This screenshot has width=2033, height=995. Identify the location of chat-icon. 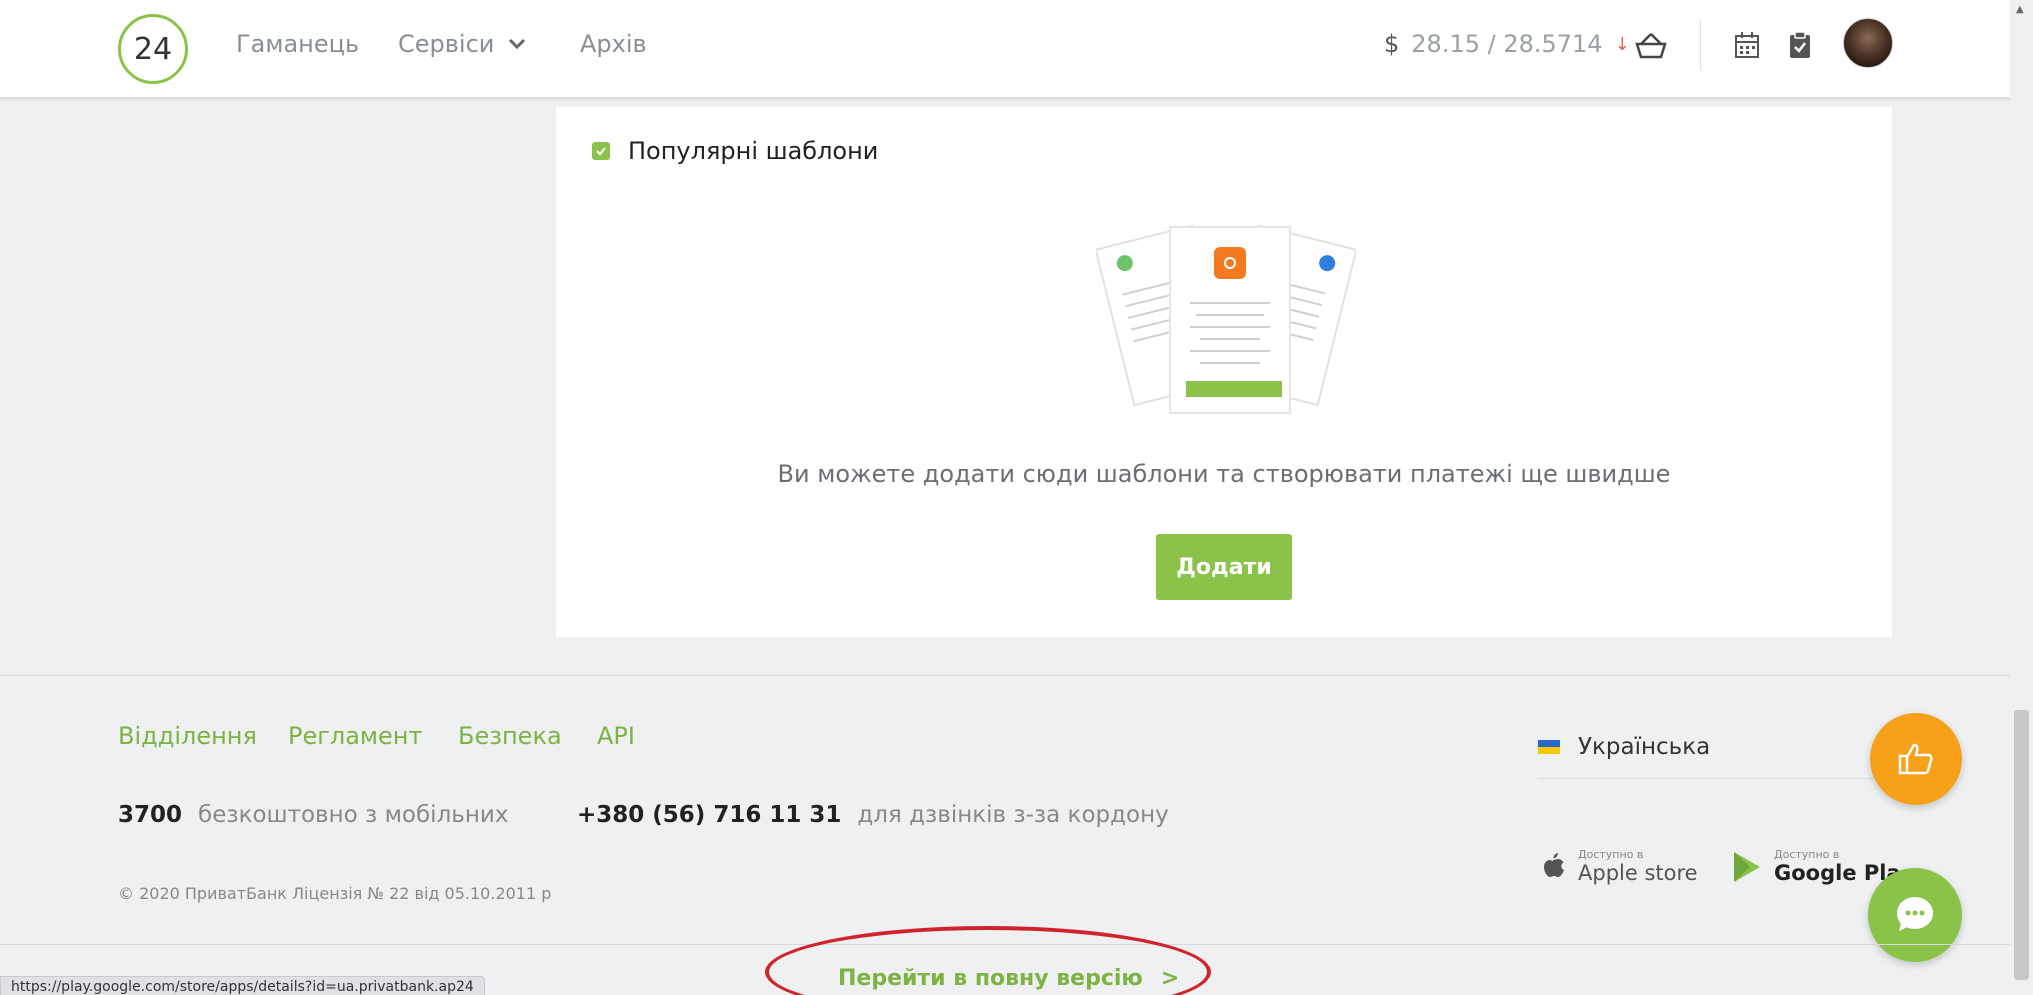
(1915, 914).